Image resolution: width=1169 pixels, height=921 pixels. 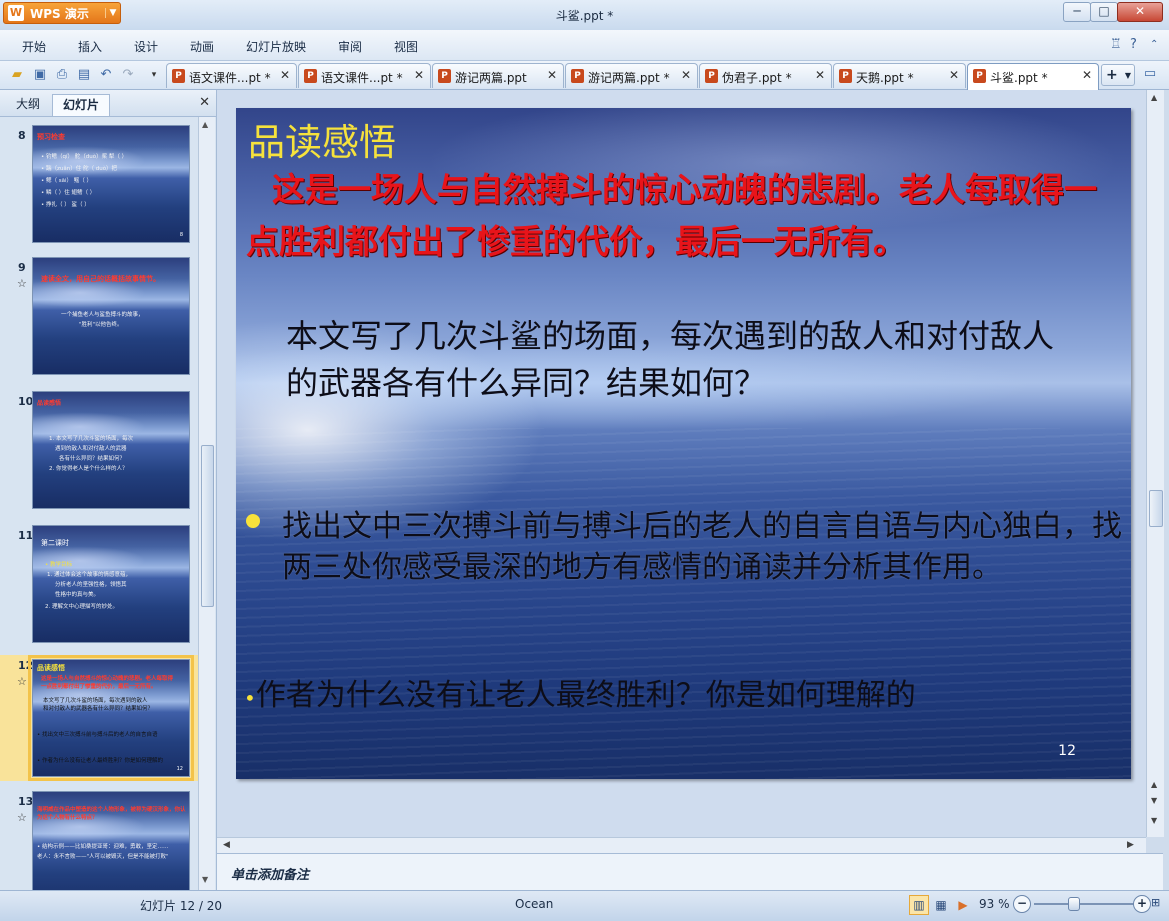 I want to click on fit-to-window-icon: ⊞, so click(x=1158, y=903).